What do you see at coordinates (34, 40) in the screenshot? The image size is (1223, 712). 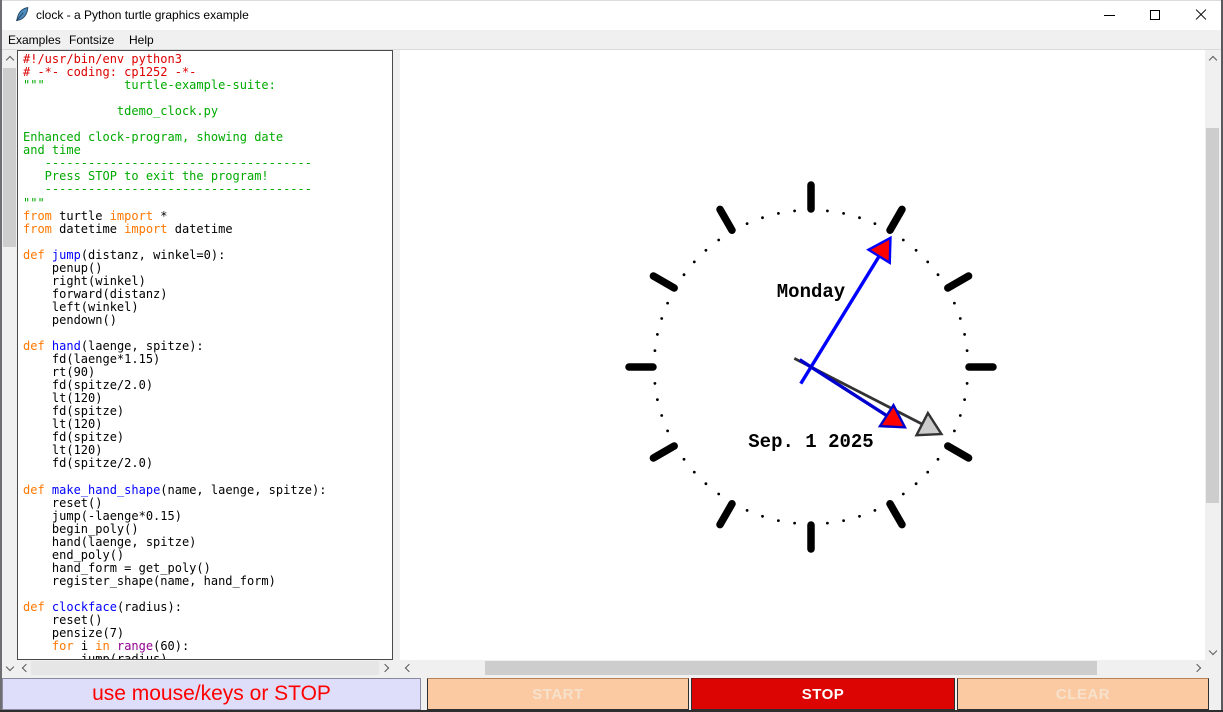 I see `menu-examples: Examples` at bounding box center [34, 40].